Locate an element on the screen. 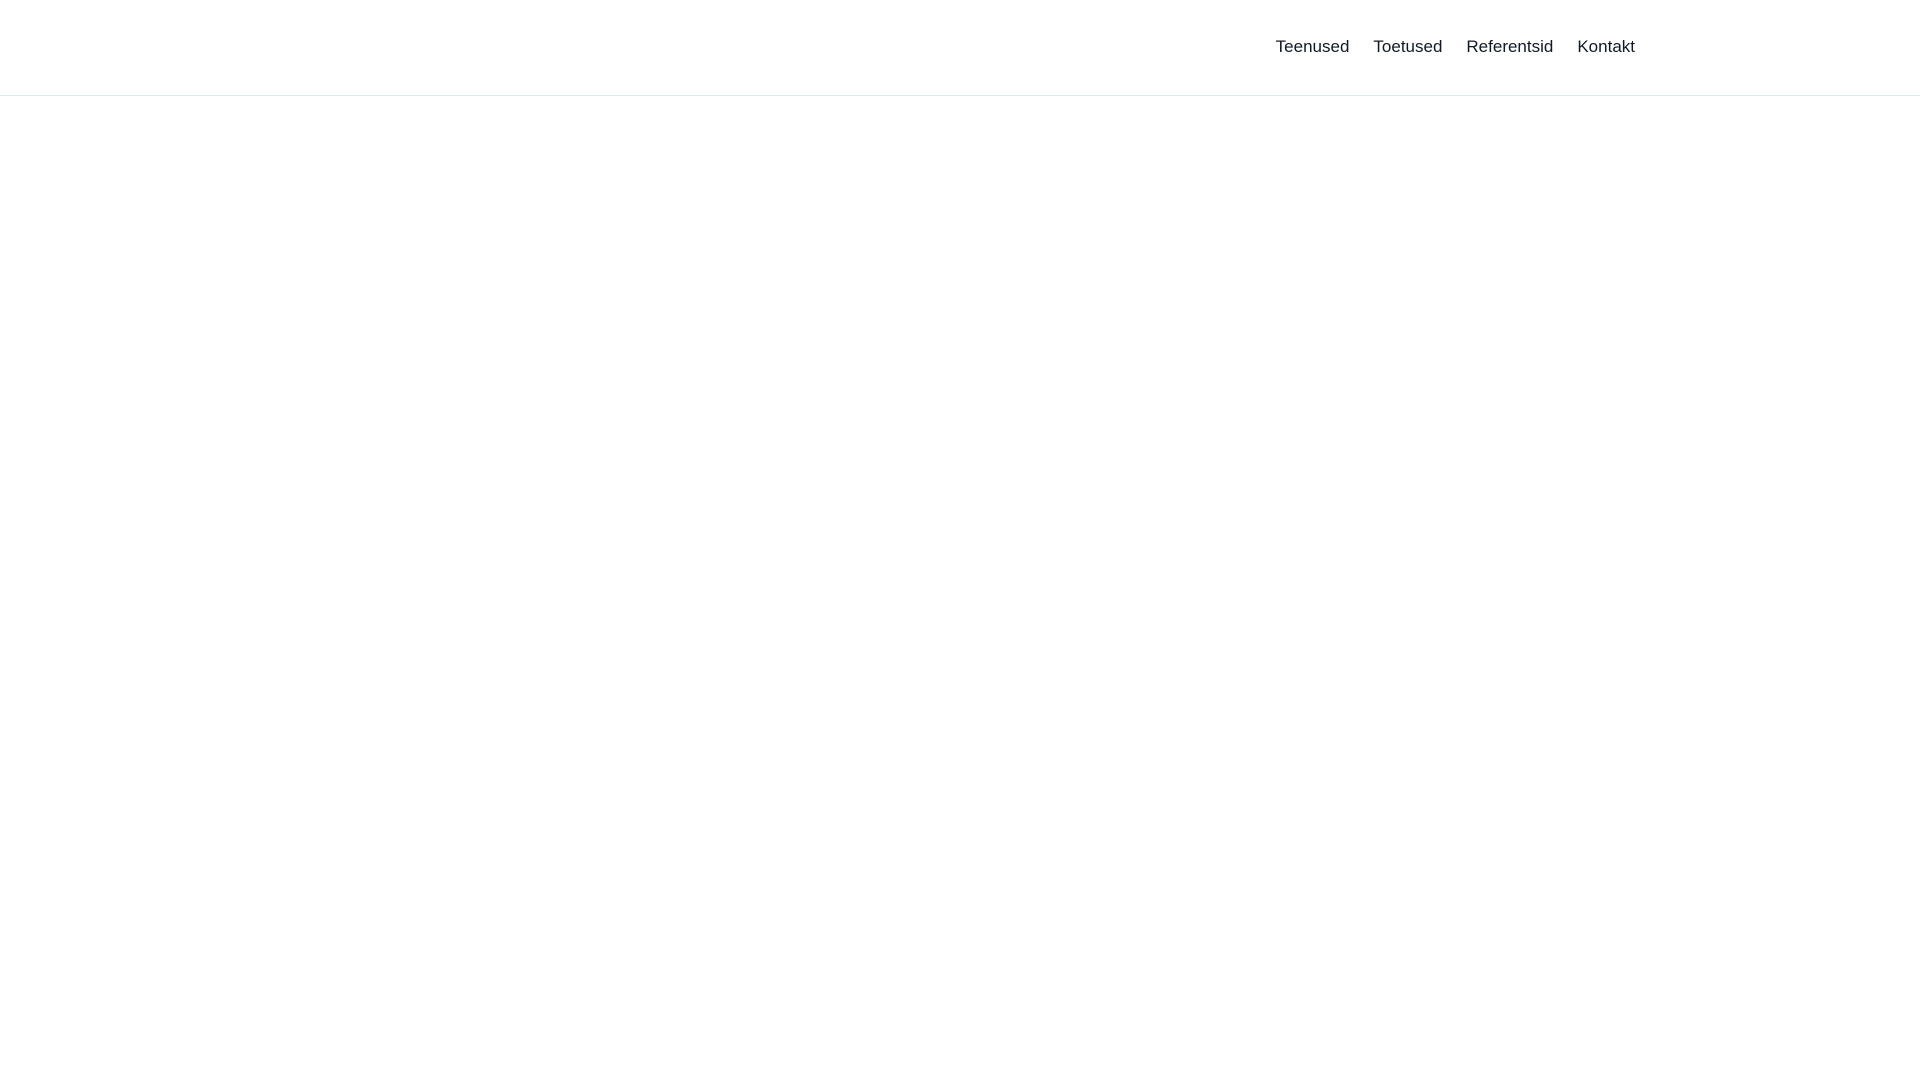 Image resolution: width=1920 pixels, height=1080 pixels. nav-link-kontakt: Kontakt is located at coordinates (1606, 47).